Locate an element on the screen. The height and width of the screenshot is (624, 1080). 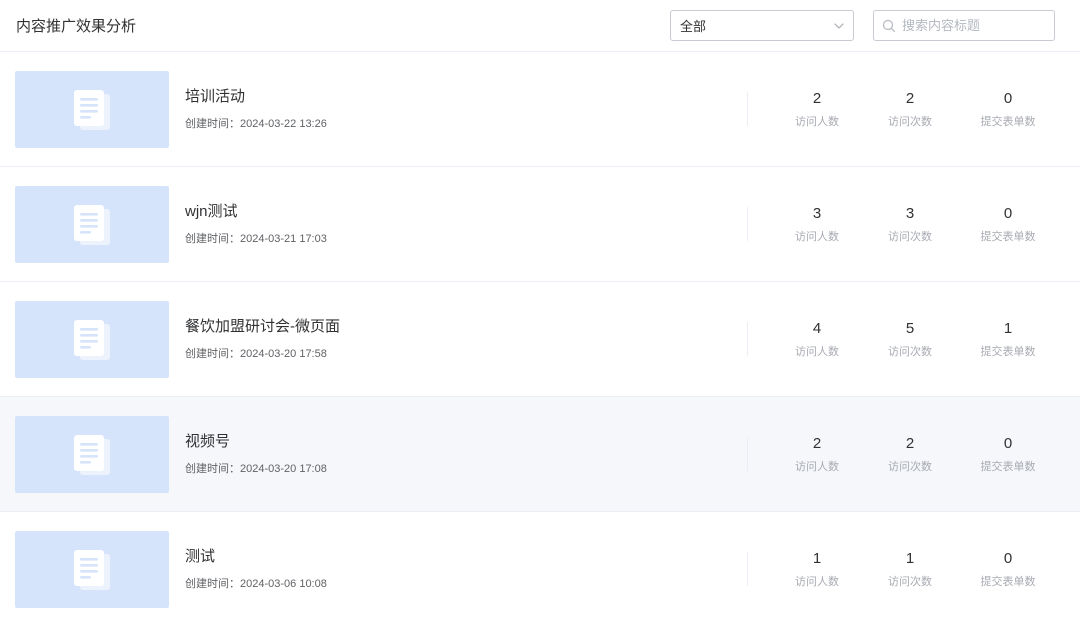
item-info: 餐饮加盟研讨会-微页面 创建时间：2024-03-20 17:58 is located at coordinates (262, 339).